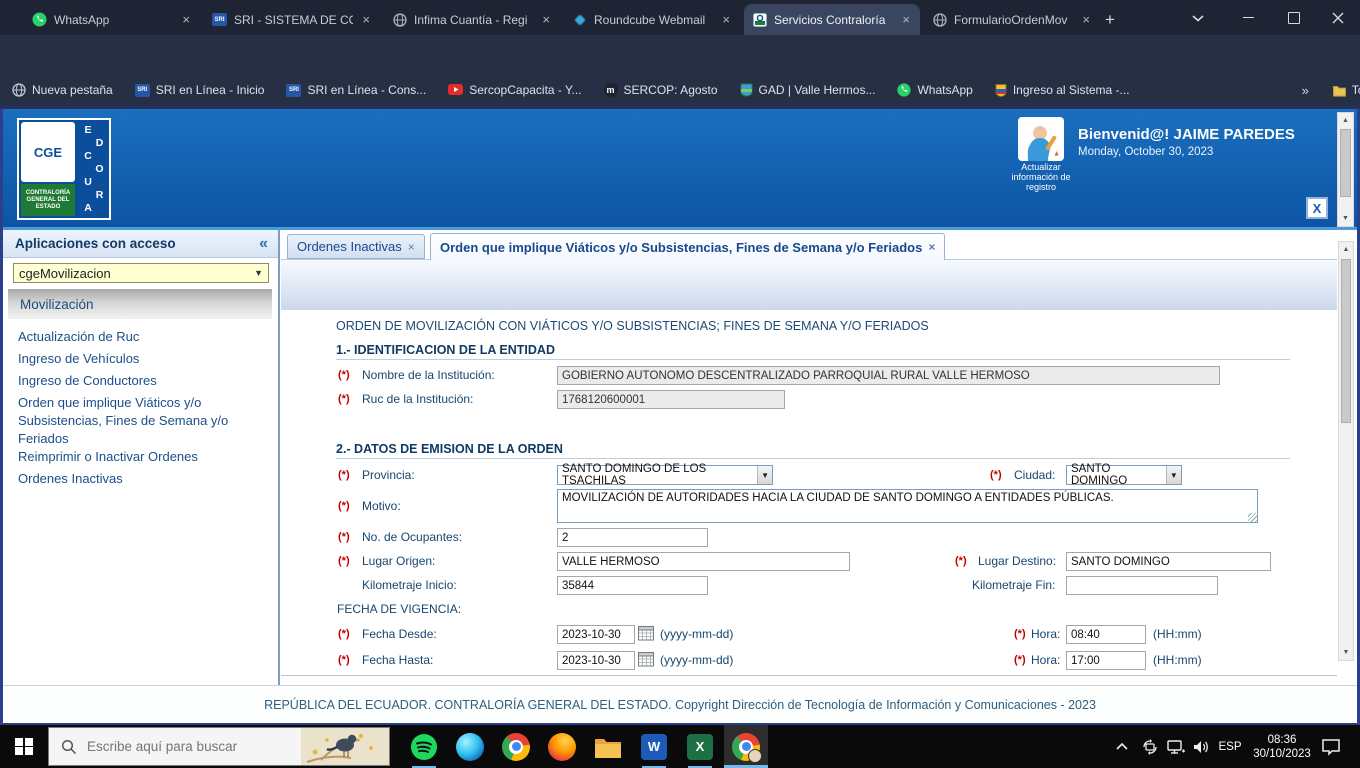 The height and width of the screenshot is (768, 1360). I want to click on tray-language: ESP, so click(1230, 746).